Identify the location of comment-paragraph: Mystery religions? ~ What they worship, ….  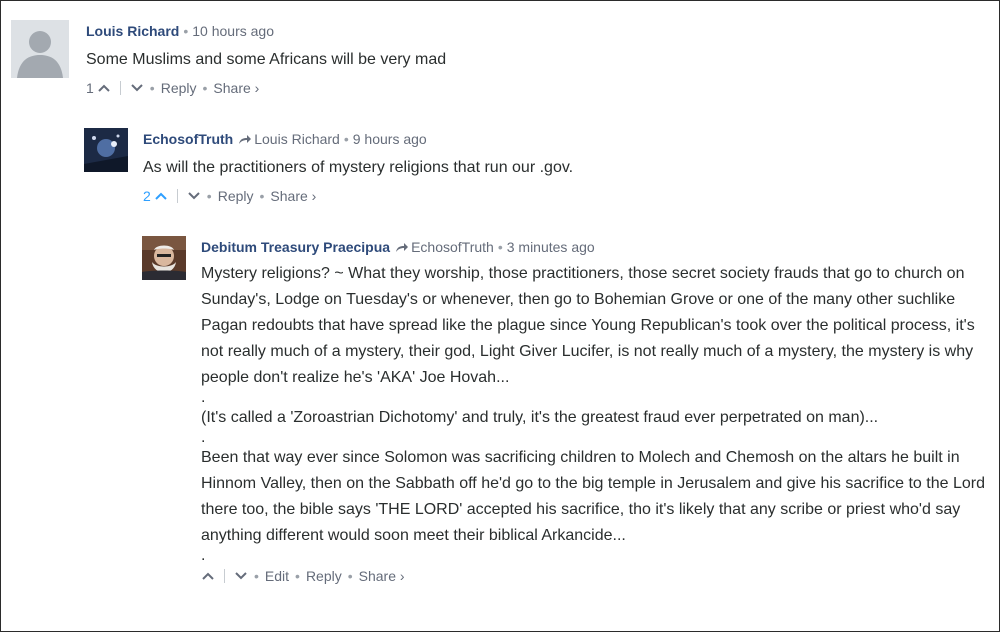
(588, 326).